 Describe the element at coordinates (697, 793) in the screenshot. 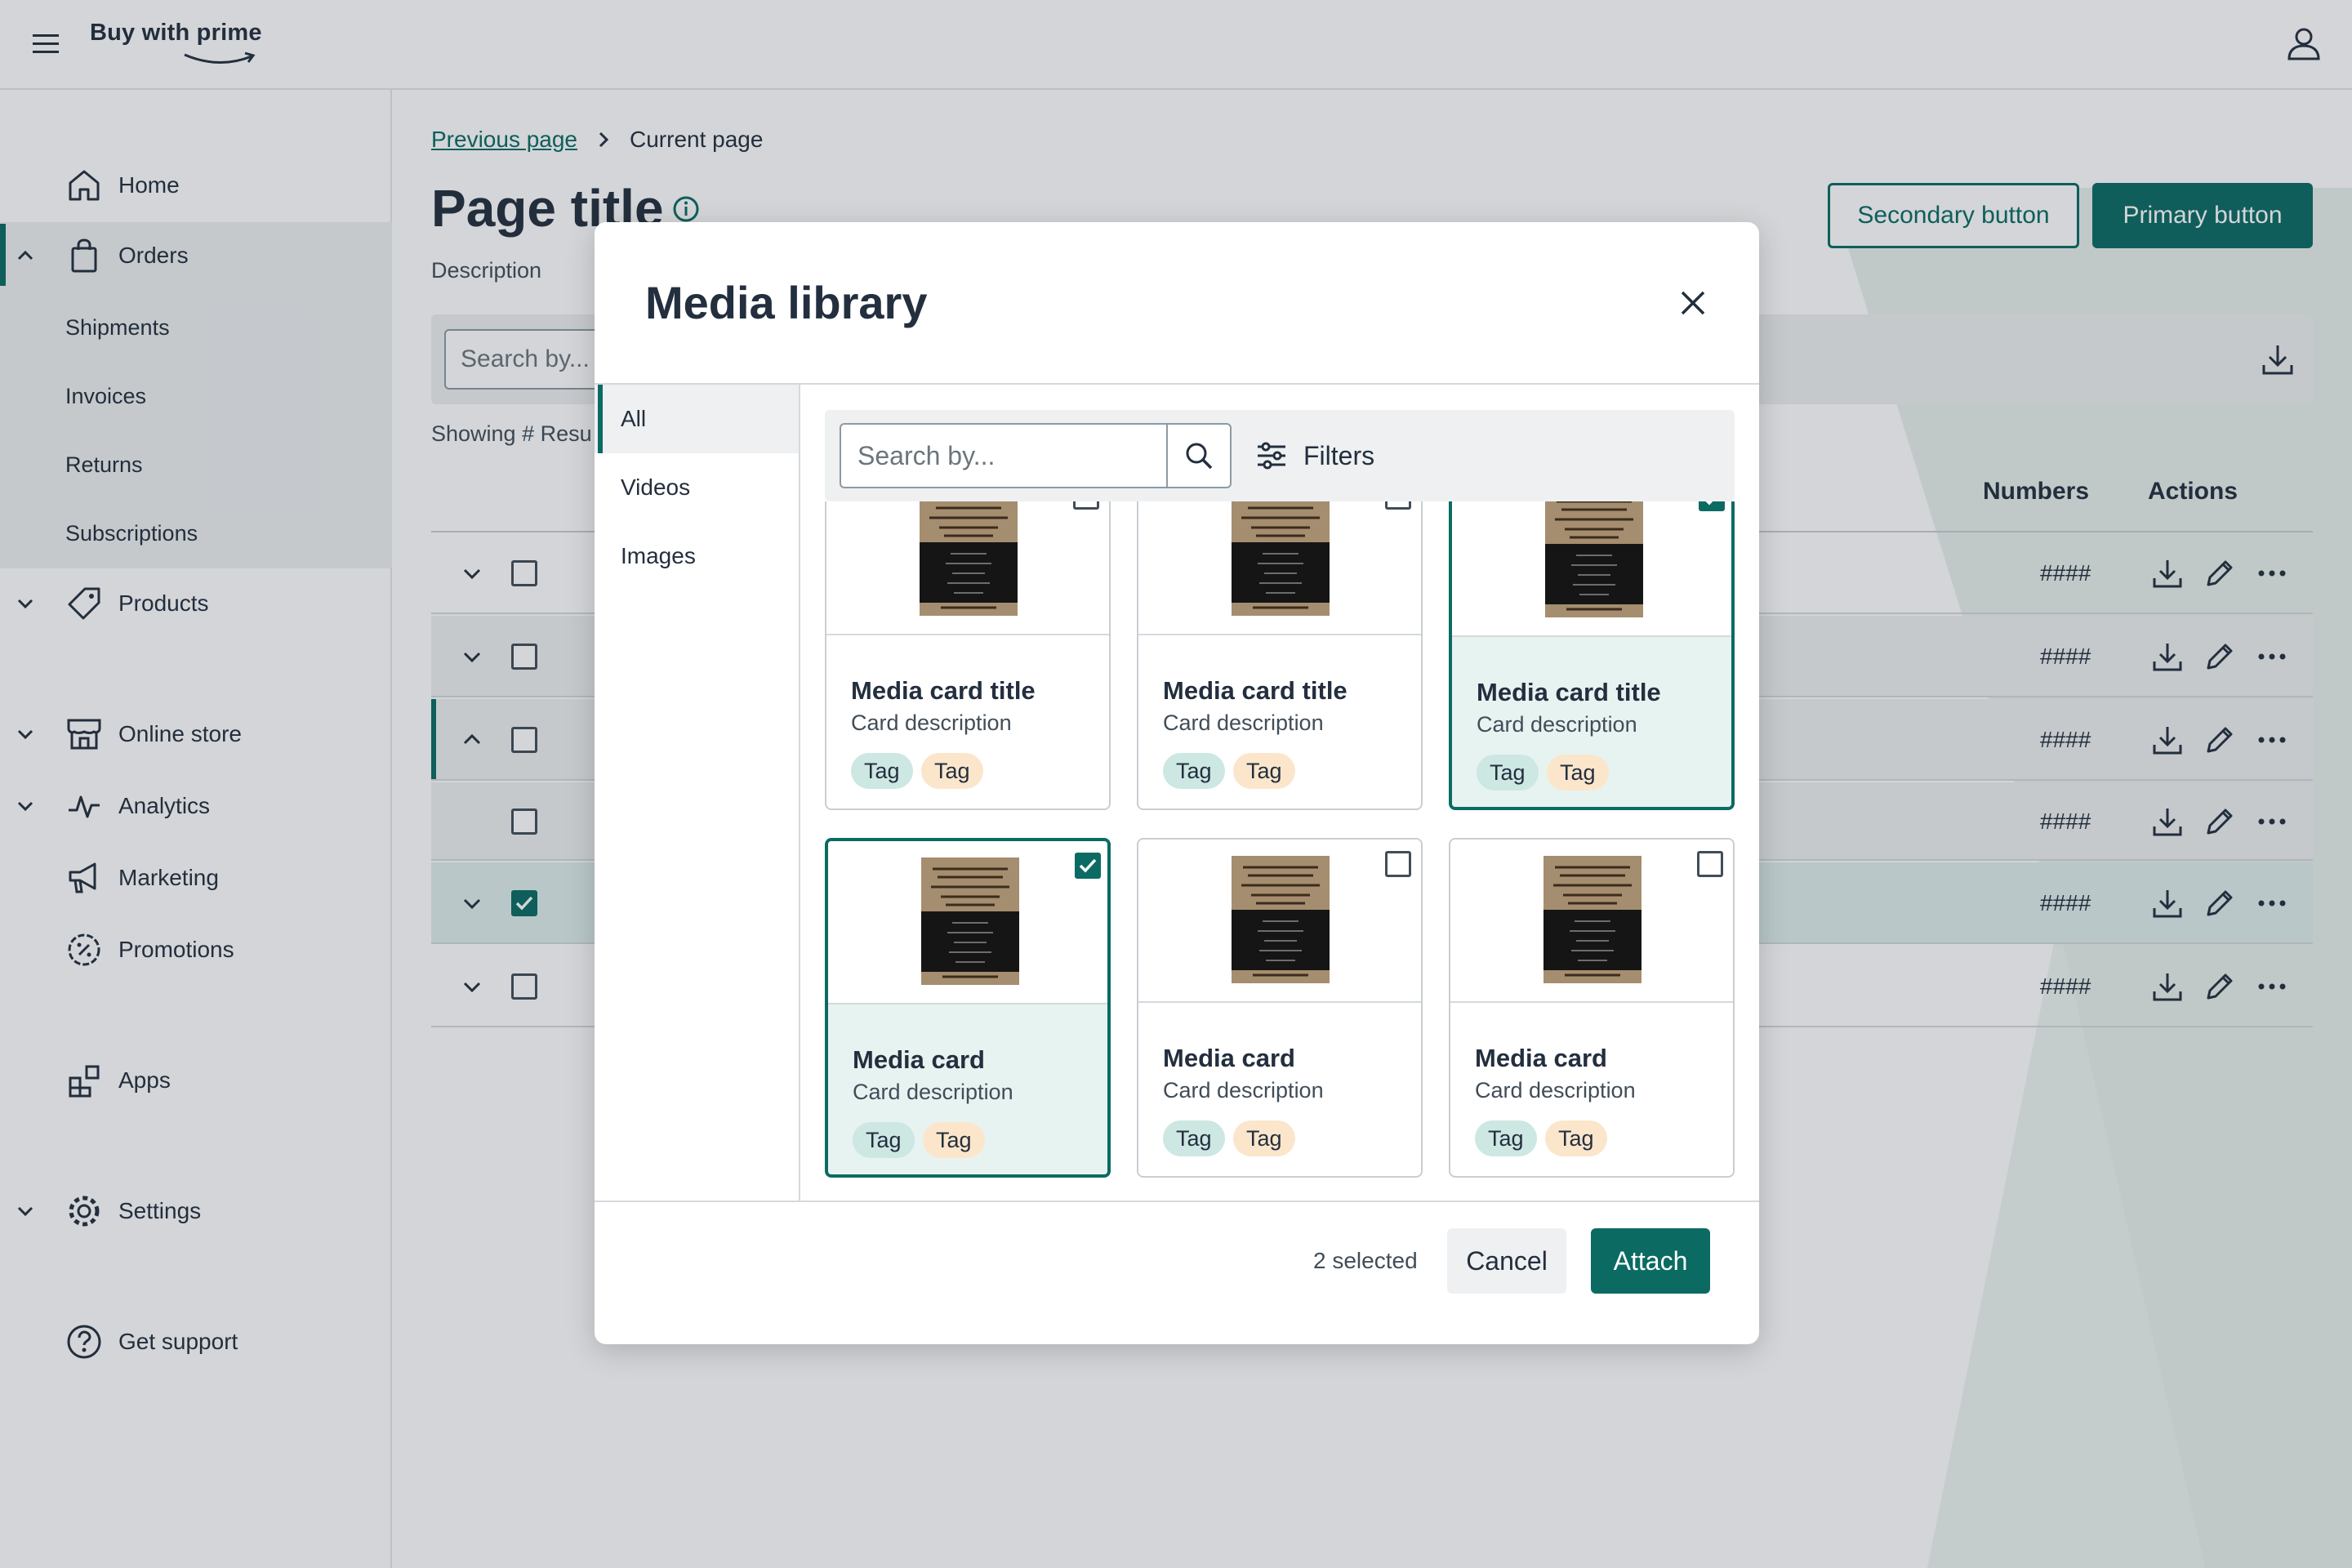

I see `modal-category-nav: All Videos Images` at that location.